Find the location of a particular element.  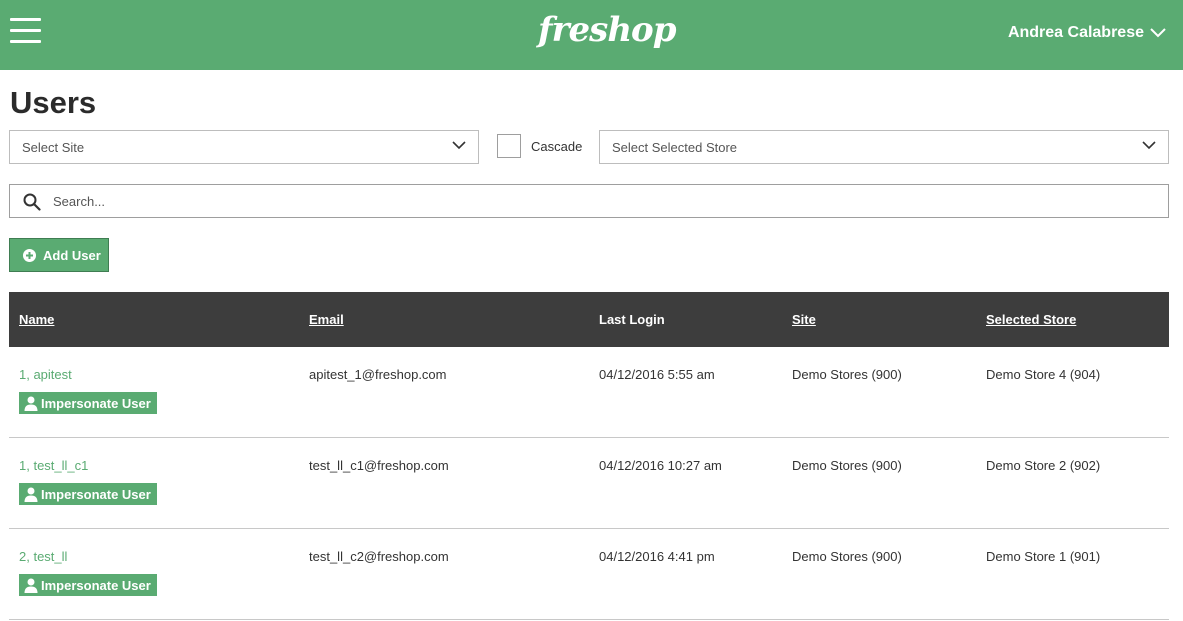

user-menu: Andrea Calabrese is located at coordinates (1087, 33).